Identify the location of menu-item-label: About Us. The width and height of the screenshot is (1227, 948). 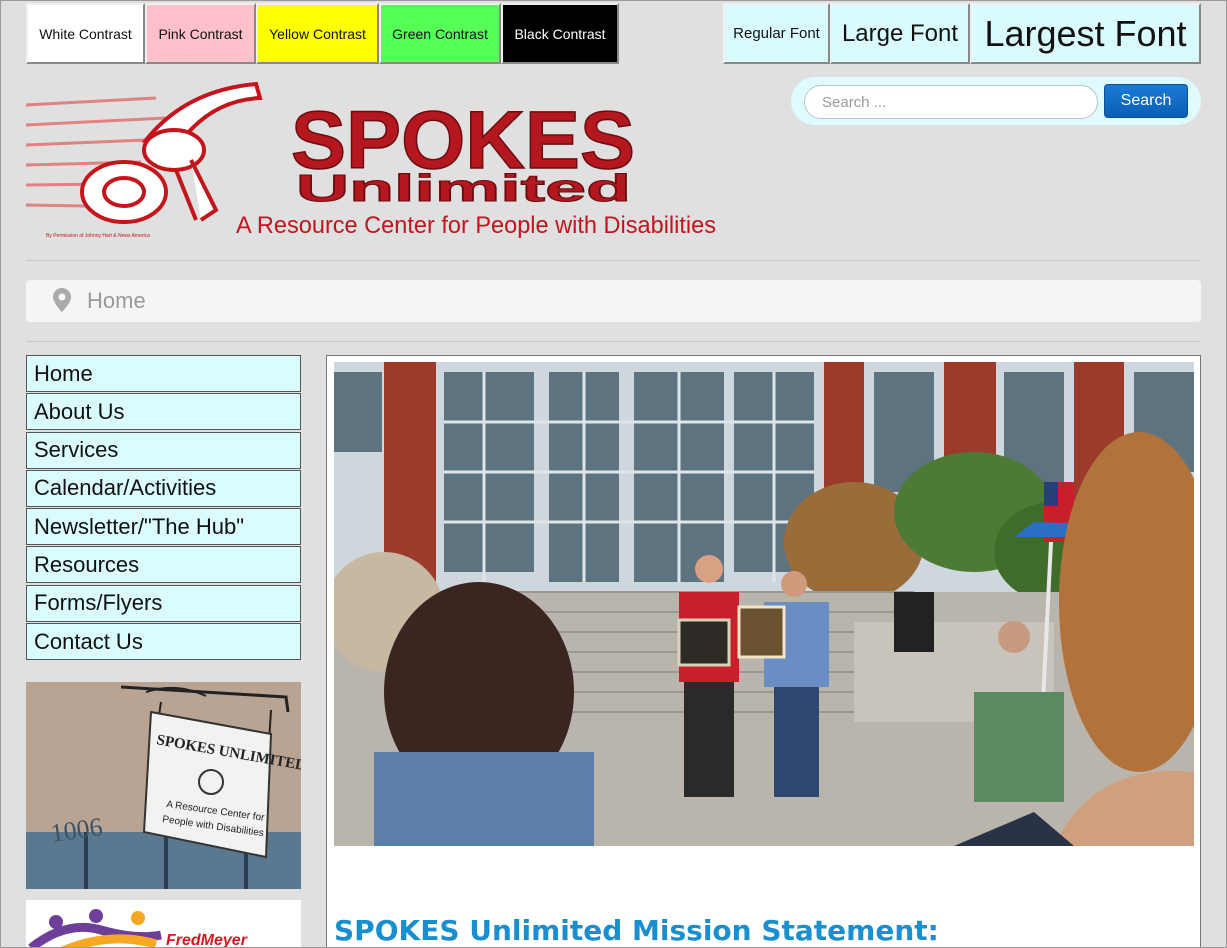
(79, 411).